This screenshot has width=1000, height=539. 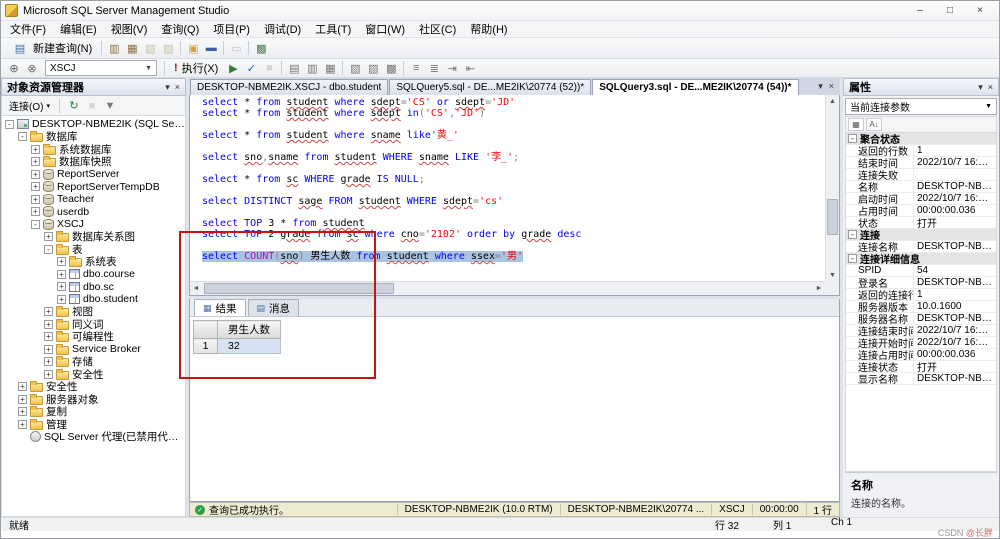 What do you see at coordinates (93, 287) in the screenshot?
I see `tree-item: + dbo.sc` at bounding box center [93, 287].